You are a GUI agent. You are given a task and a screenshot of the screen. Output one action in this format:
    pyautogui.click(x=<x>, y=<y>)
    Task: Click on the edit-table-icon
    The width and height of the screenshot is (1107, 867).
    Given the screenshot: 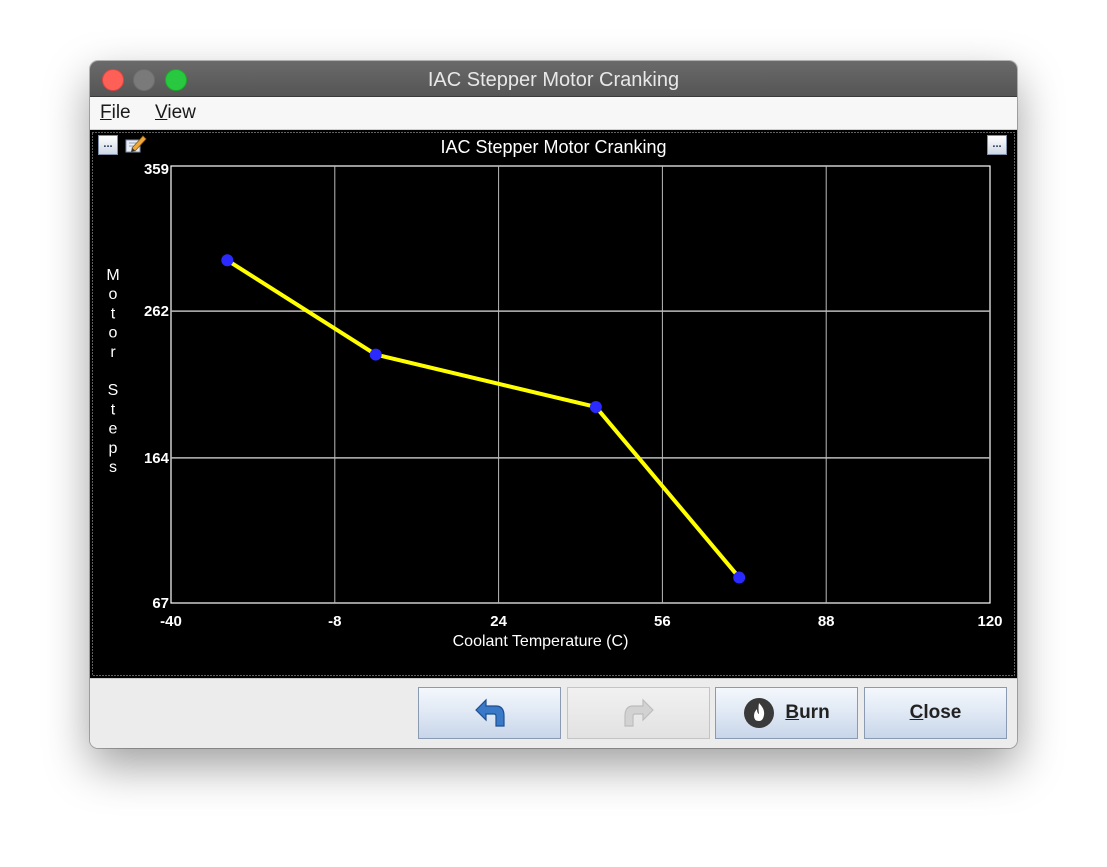 What is the action you would take?
    pyautogui.click(x=135, y=144)
    